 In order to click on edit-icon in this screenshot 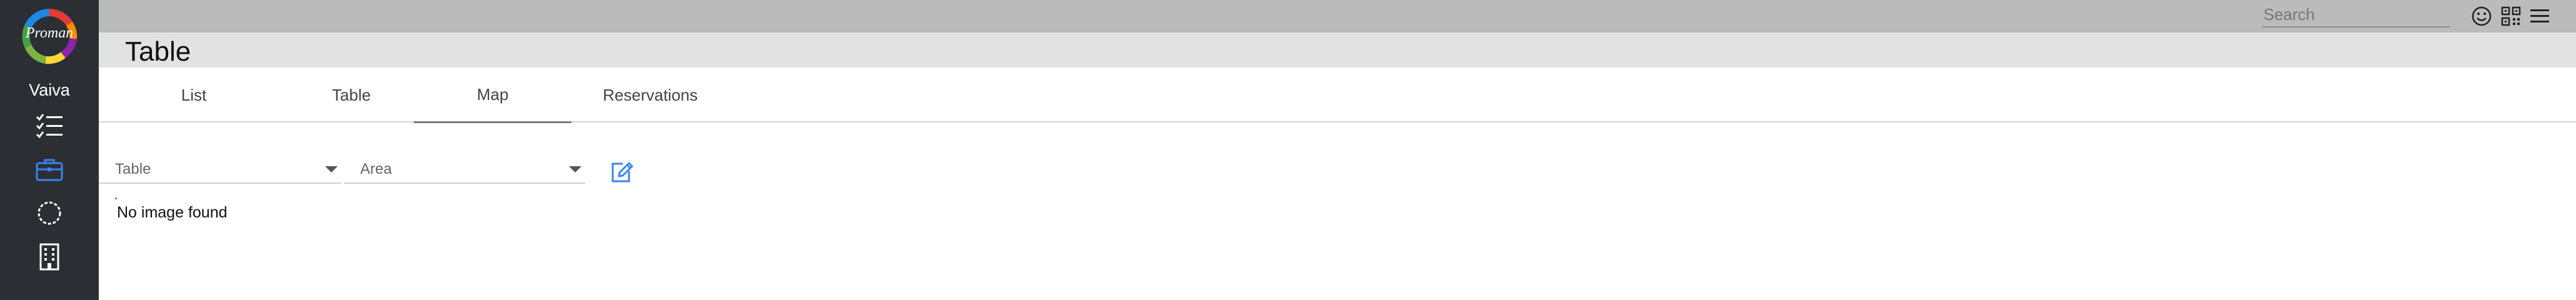, I will do `click(621, 174)`.